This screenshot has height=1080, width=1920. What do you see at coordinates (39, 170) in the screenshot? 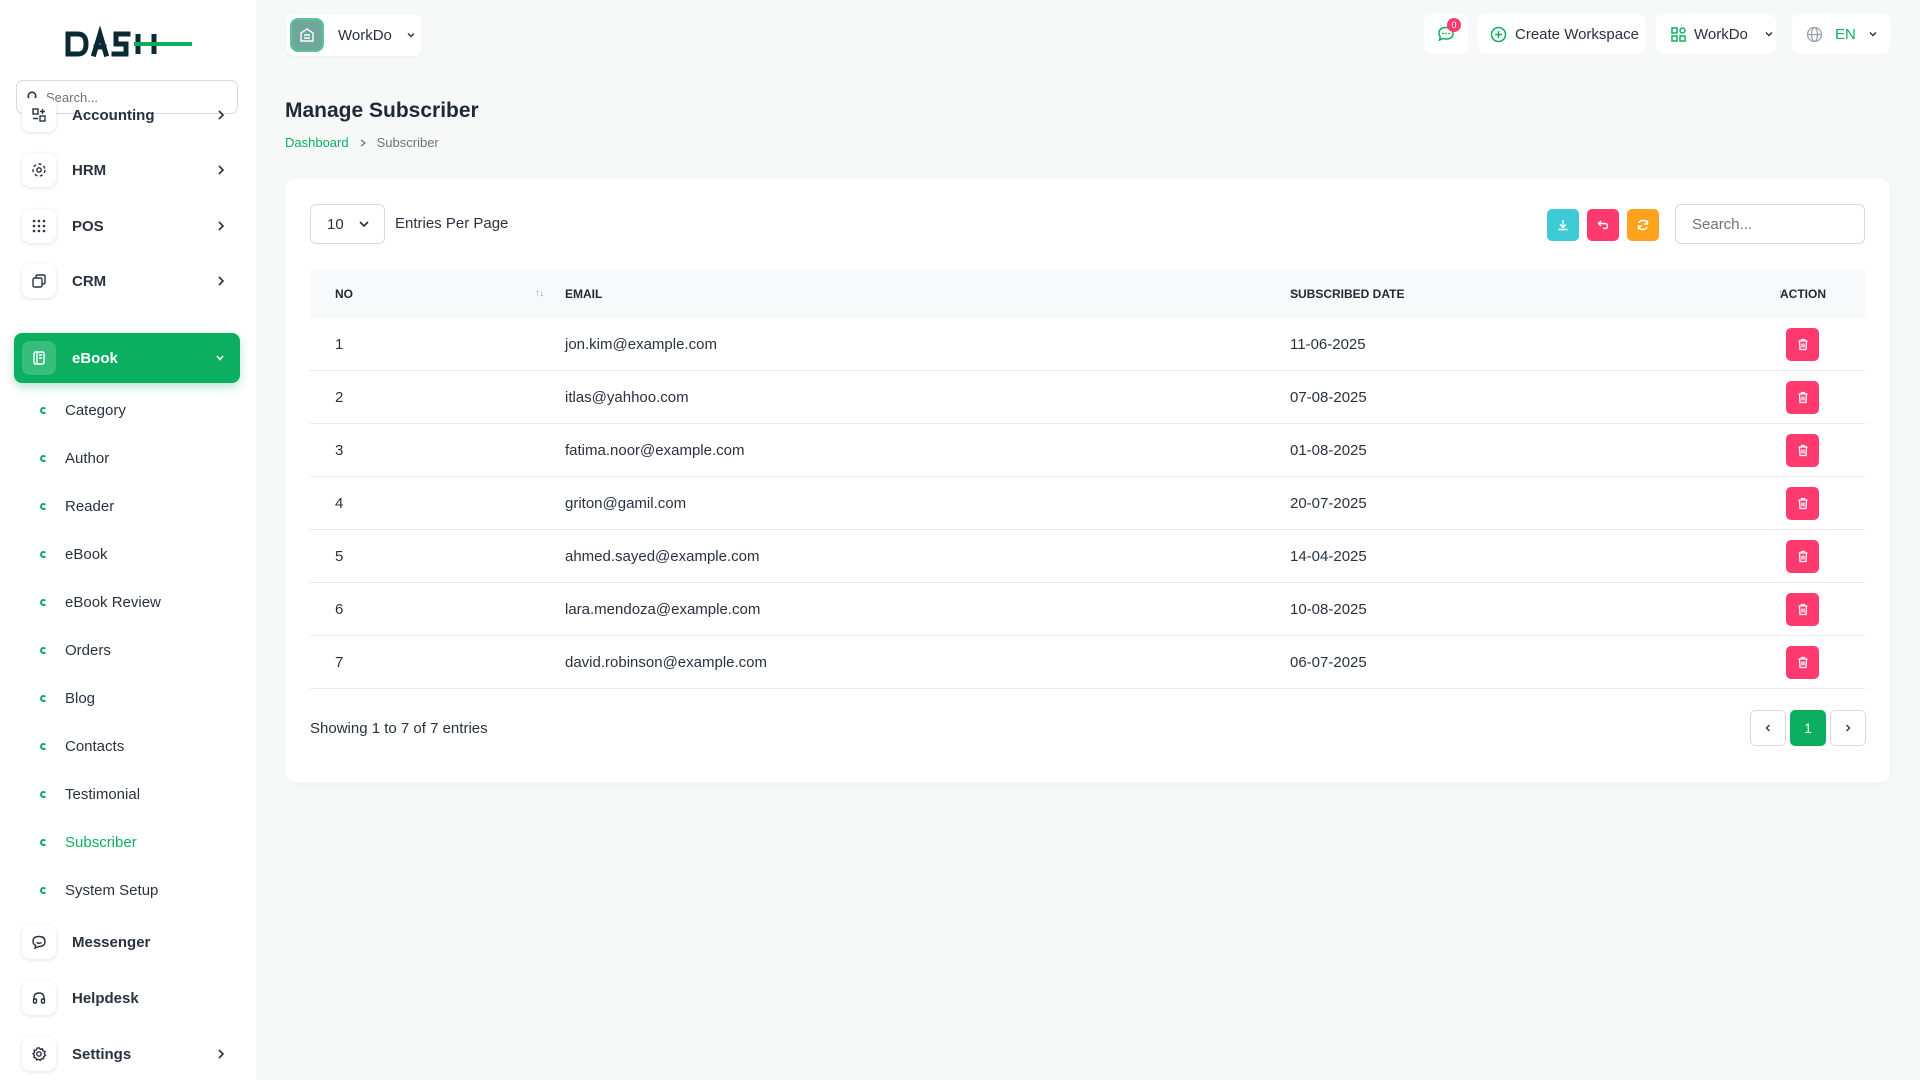
I see `hrm-icon` at bounding box center [39, 170].